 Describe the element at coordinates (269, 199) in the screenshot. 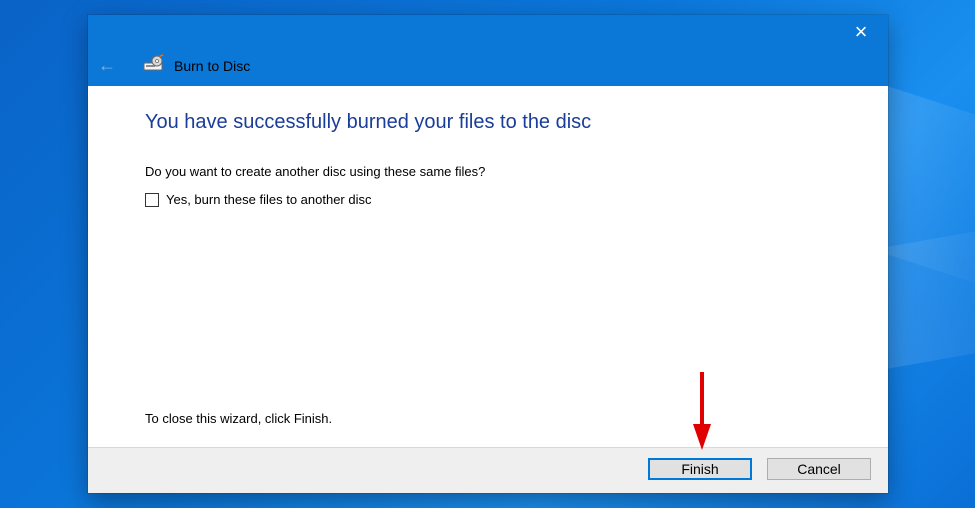

I see `burn-another-disc-label: Yes, burn these files to another disc` at that location.